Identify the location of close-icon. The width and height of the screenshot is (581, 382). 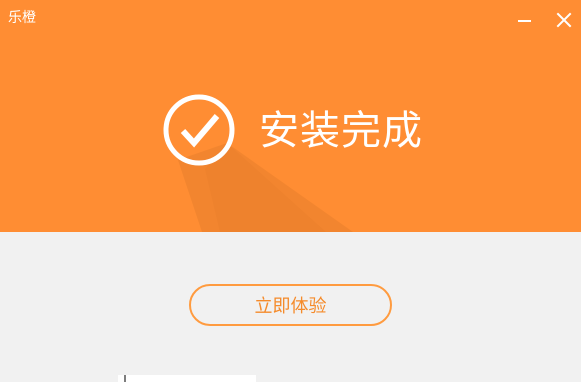
(564, 20).